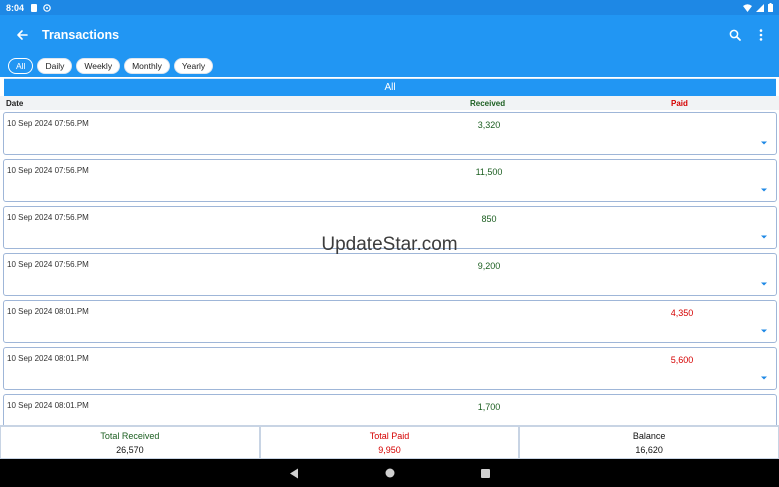  I want to click on back-button, so click(22, 35).